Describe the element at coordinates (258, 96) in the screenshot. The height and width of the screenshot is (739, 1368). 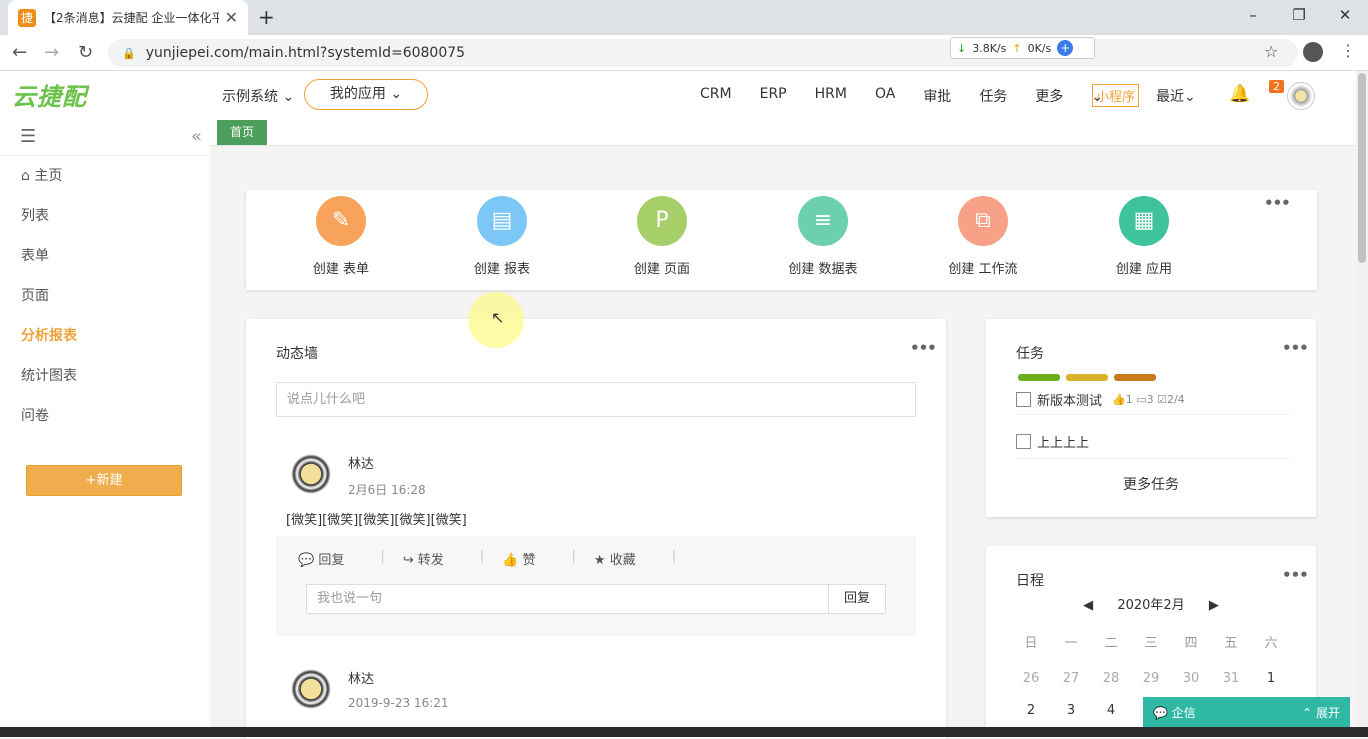
I see `system-menu: 示例系统 ⌄` at that location.